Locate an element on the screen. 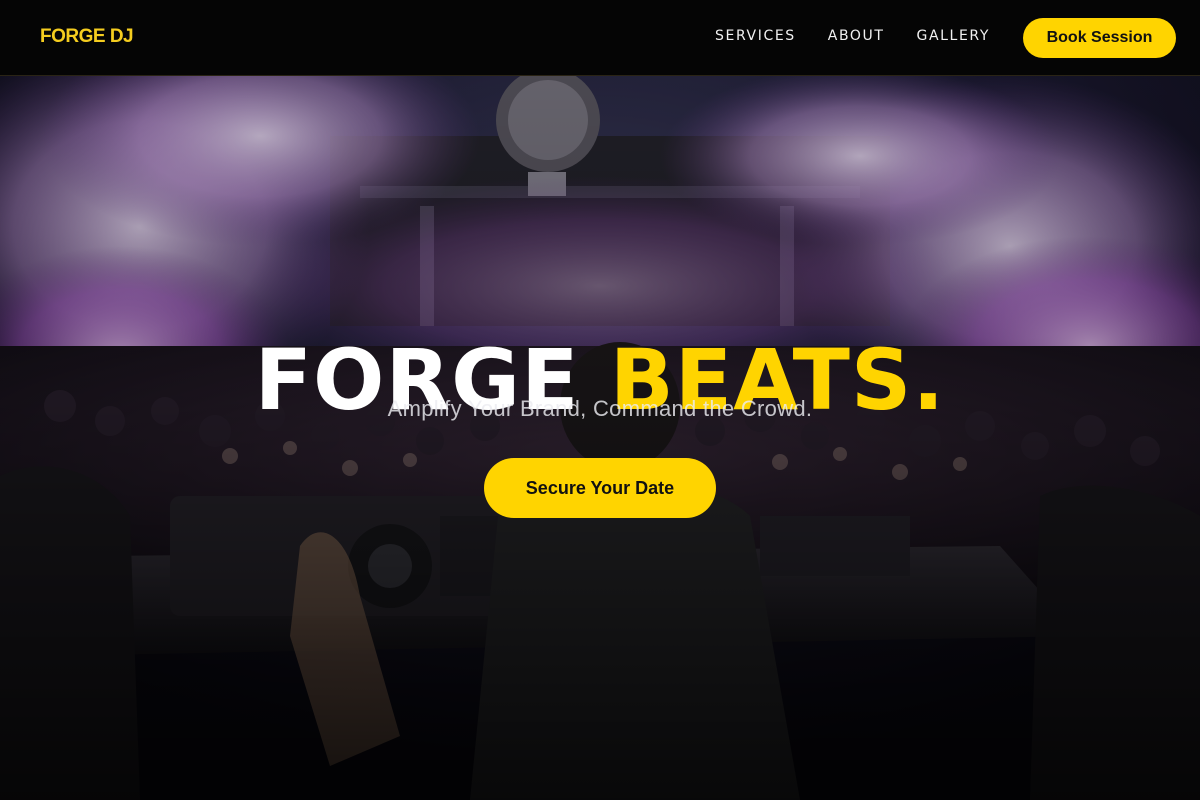 The image size is (1200, 800). nav-links: SERVICES ABOUT GALLERY is located at coordinates (852, 36).